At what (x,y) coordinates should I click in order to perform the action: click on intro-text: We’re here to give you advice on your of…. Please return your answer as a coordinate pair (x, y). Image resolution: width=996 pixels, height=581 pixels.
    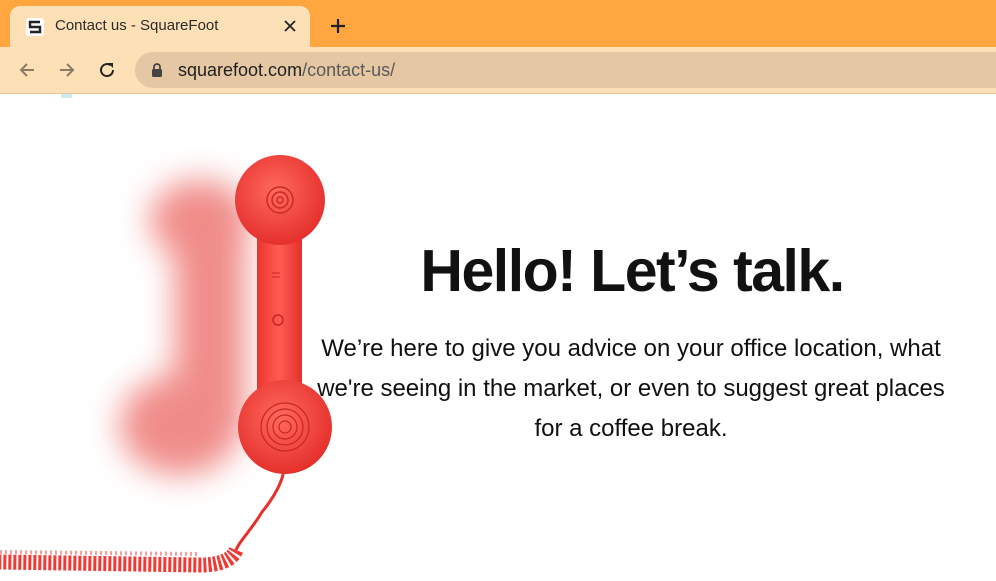
    Looking at the image, I should click on (631, 388).